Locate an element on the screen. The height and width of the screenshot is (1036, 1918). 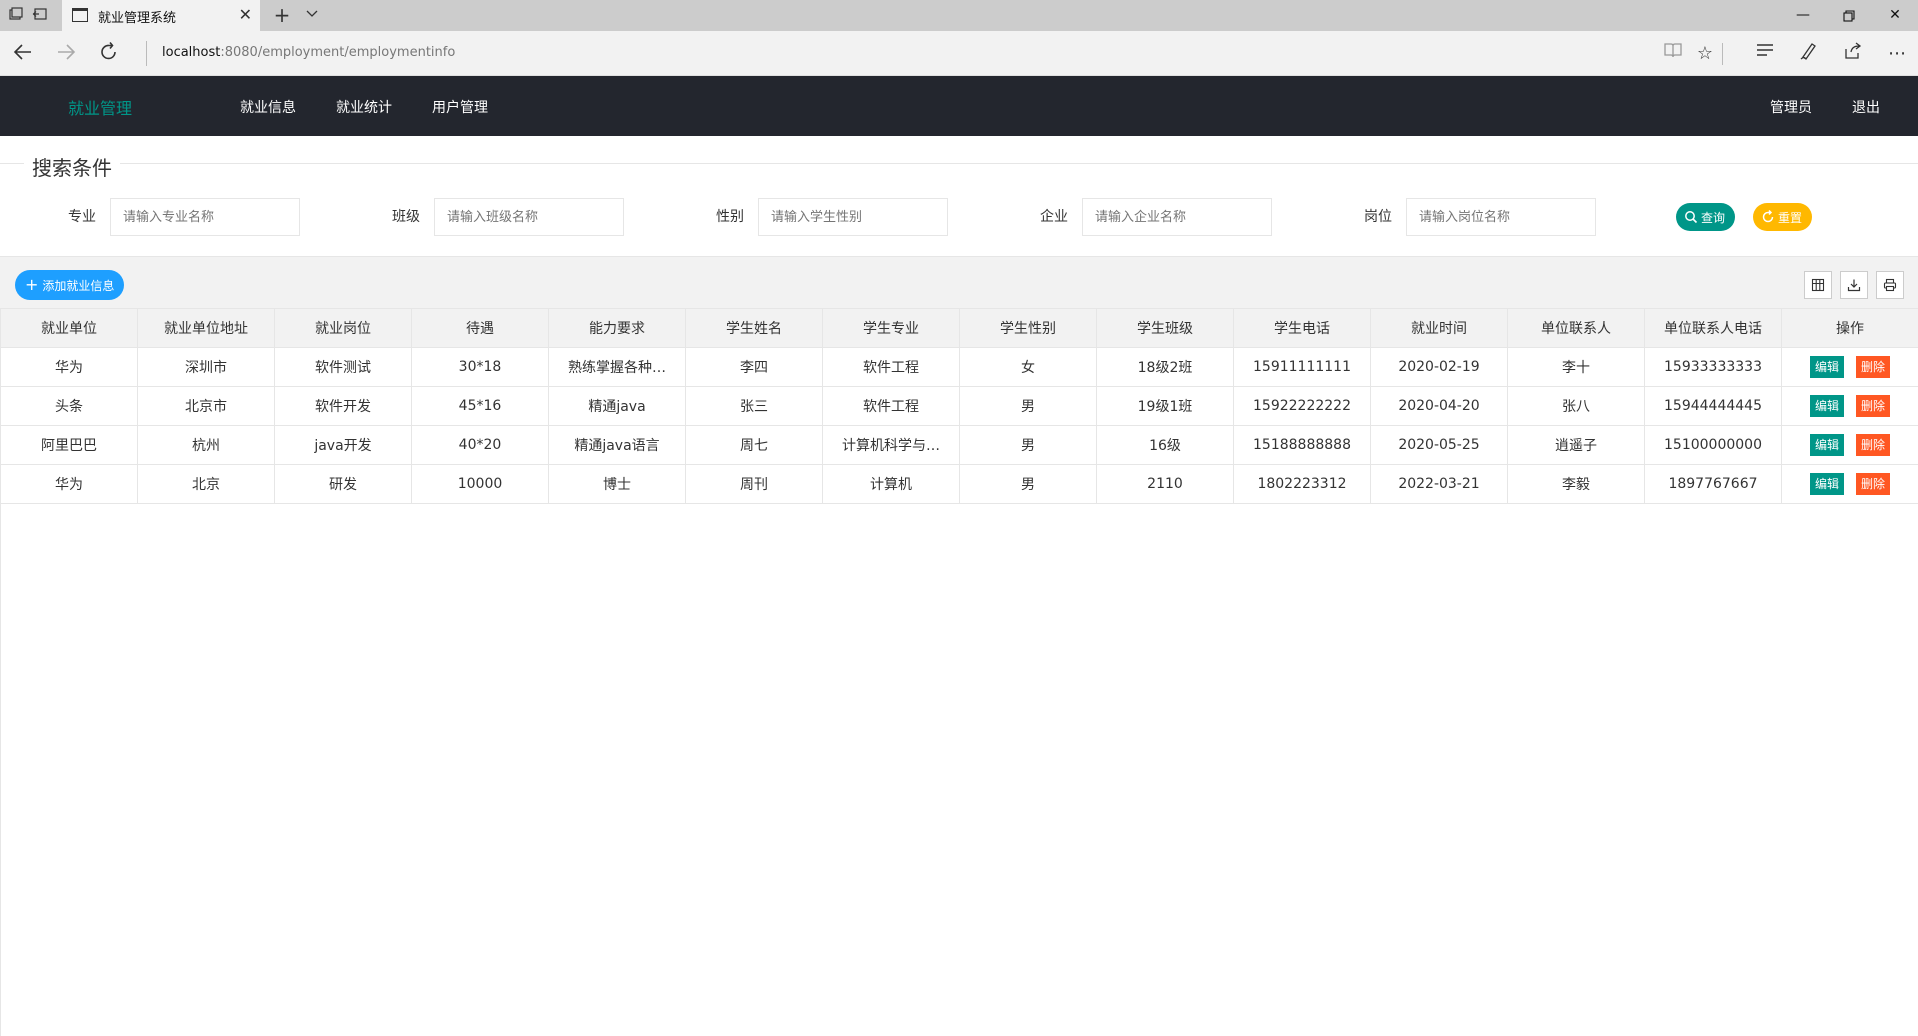
query-button: 查询 is located at coordinates (1706, 217).